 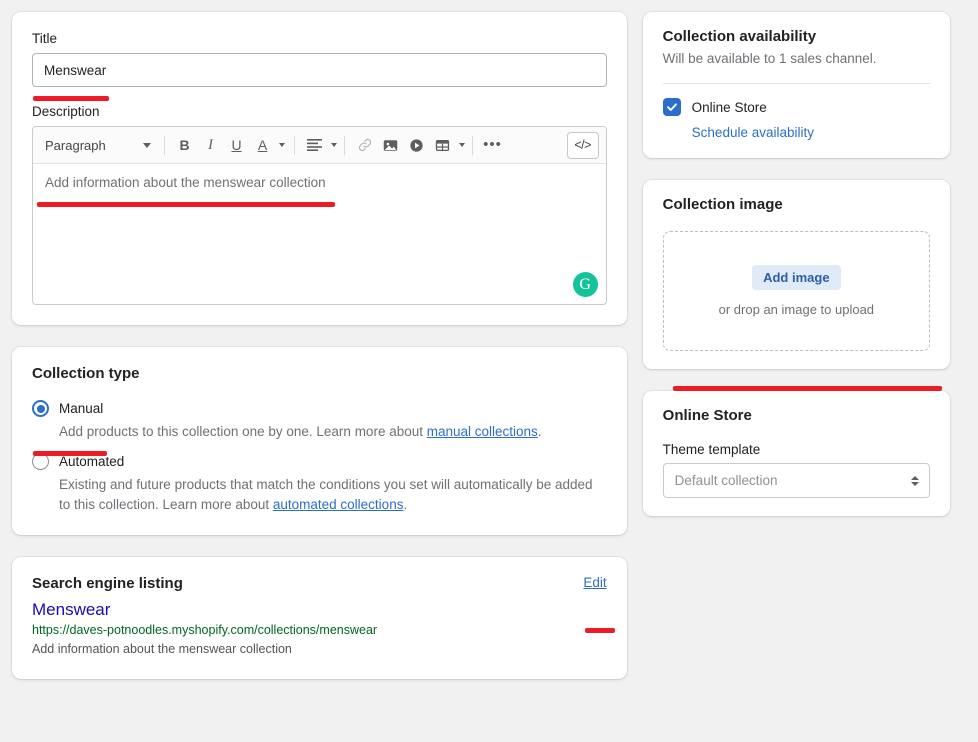 I want to click on image-dropzone: Add image or drop an image to upload, so click(x=796, y=291).